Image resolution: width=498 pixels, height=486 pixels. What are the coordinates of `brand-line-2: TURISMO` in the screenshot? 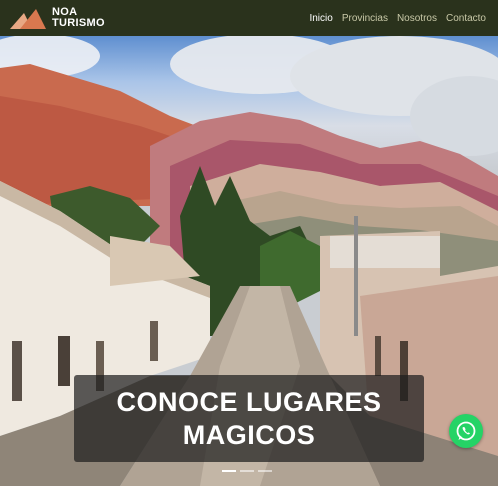 It's located at (78, 23).